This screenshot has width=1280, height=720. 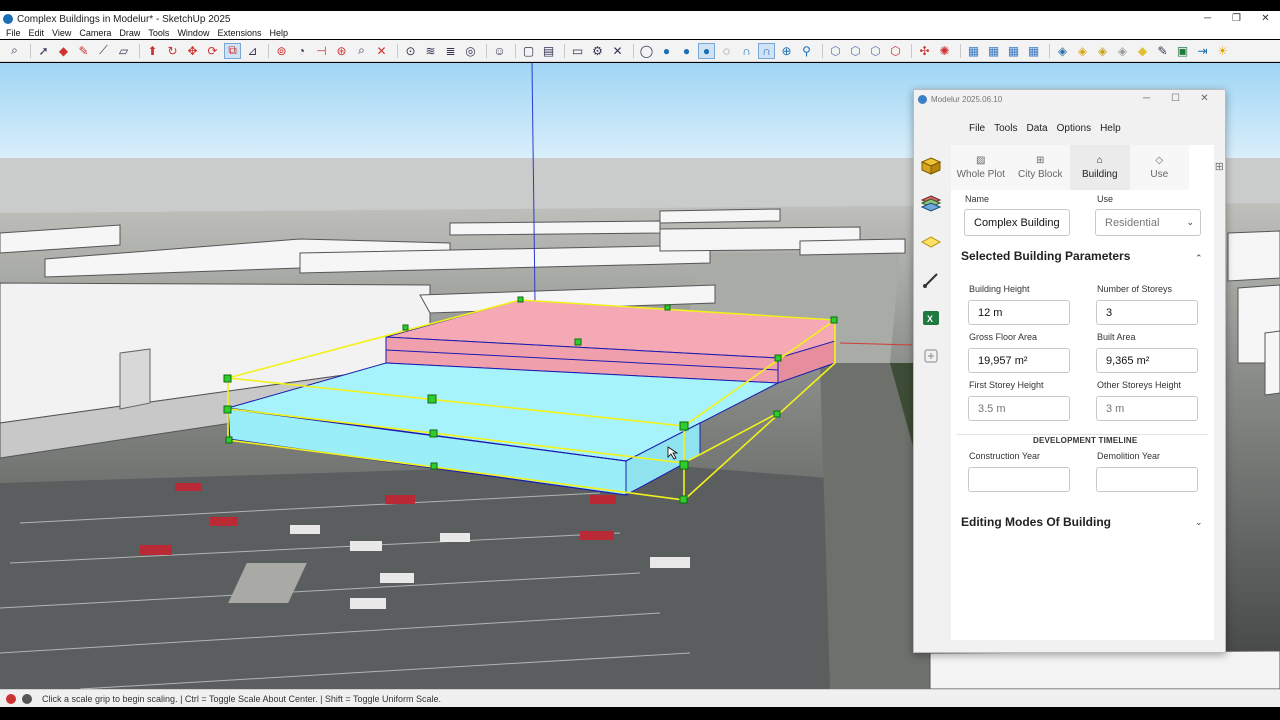 What do you see at coordinates (410, 51) in the screenshot?
I see `component-icon: ⊙` at bounding box center [410, 51].